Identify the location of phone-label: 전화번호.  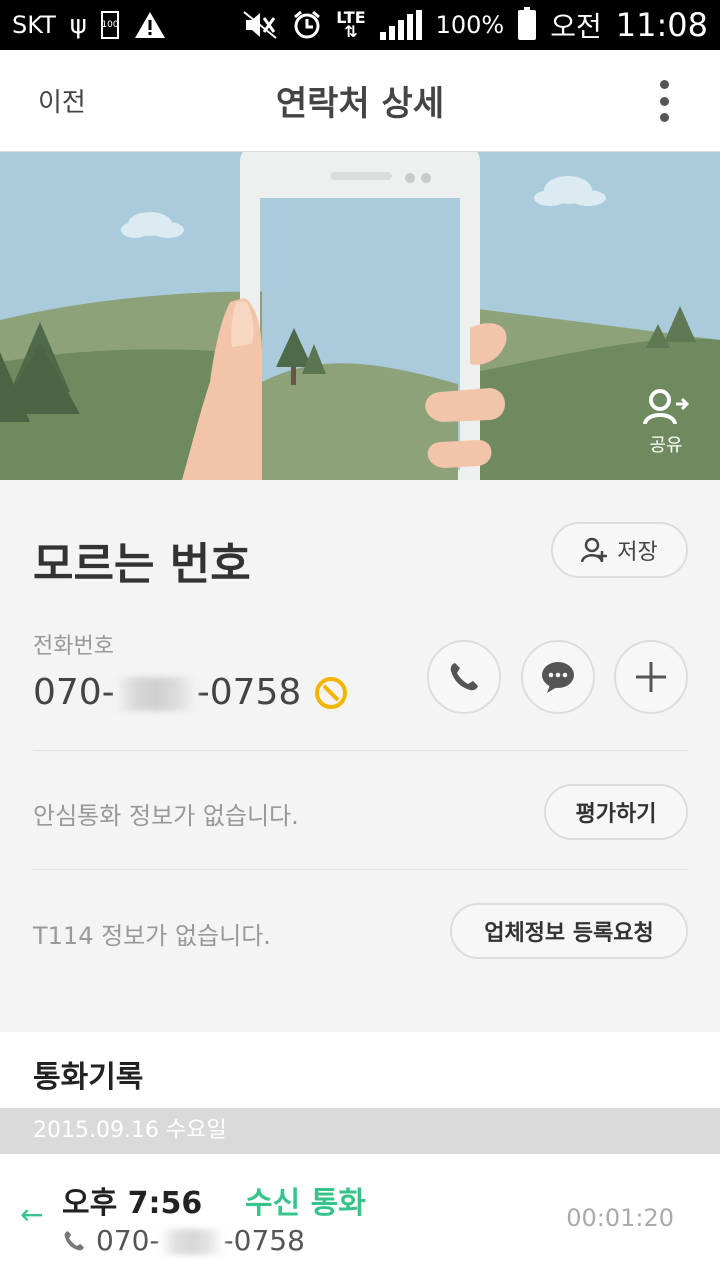
(73, 646).